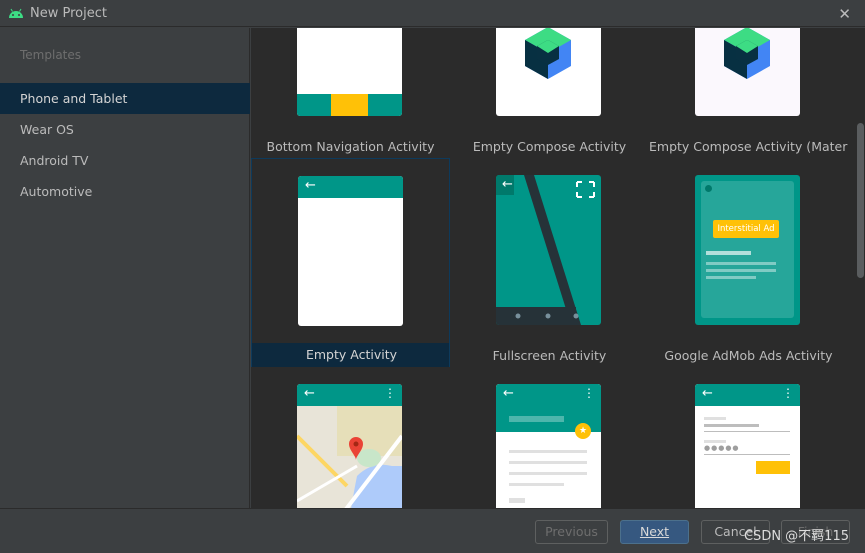  What do you see at coordinates (748, 355) in the screenshot?
I see `template-label: Google AdMob Ads Activity` at bounding box center [748, 355].